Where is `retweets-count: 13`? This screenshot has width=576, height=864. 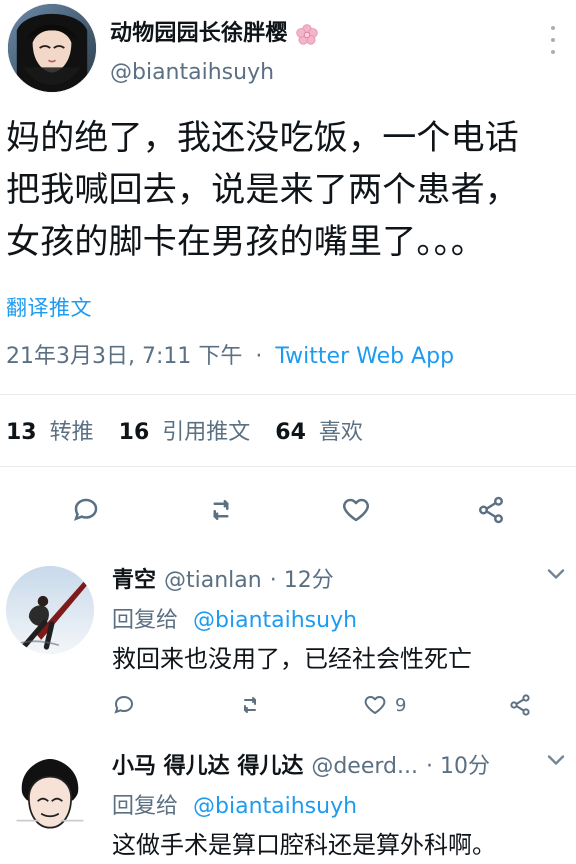
retweets-count: 13 is located at coordinates (21, 432).